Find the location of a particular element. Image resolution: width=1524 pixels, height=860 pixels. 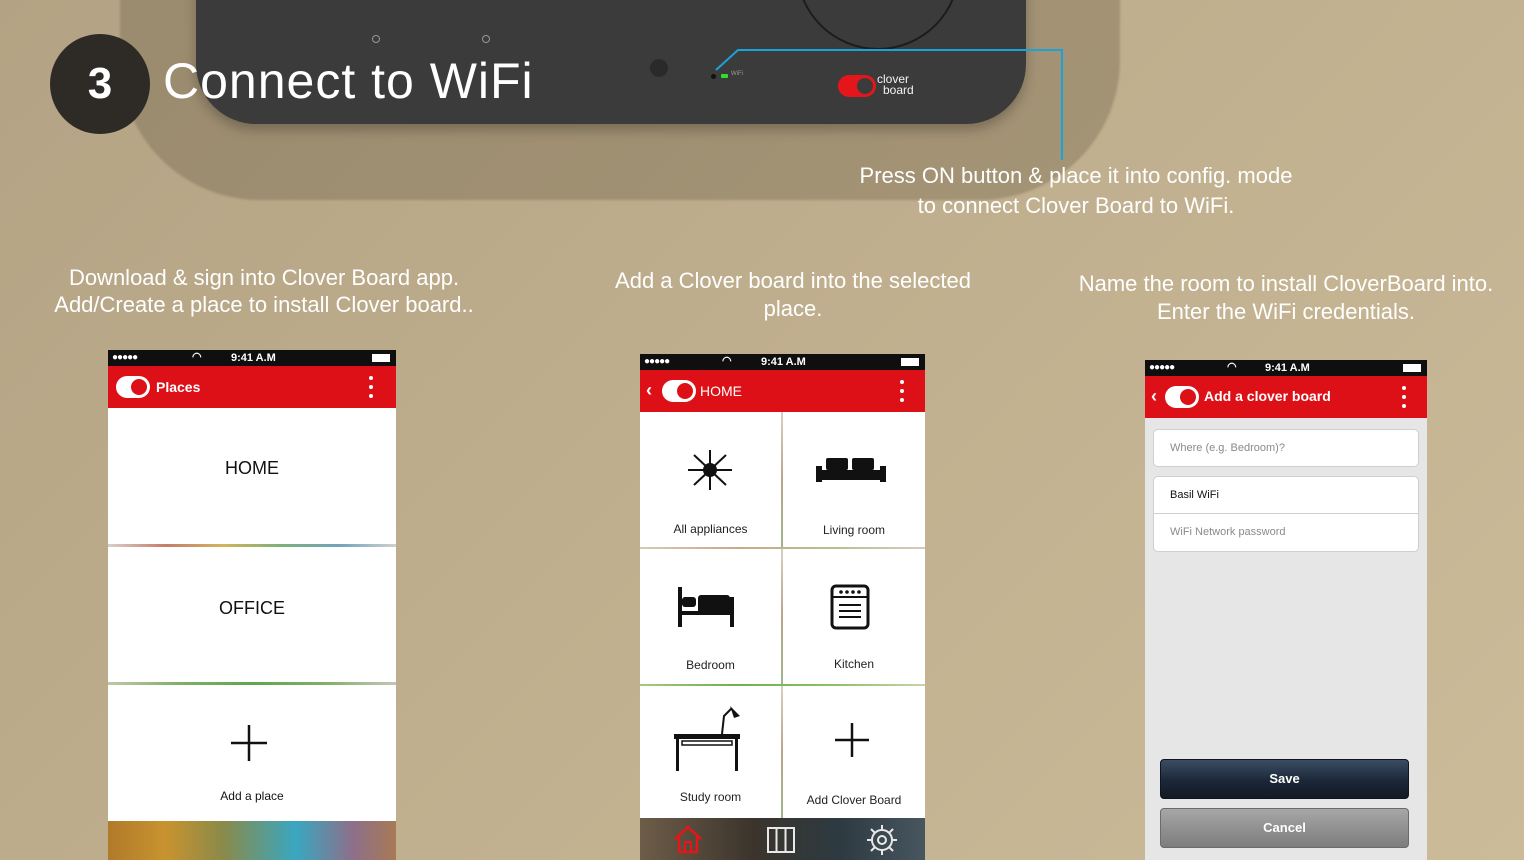

room-label: Kitchen is located at coordinates (854, 664).